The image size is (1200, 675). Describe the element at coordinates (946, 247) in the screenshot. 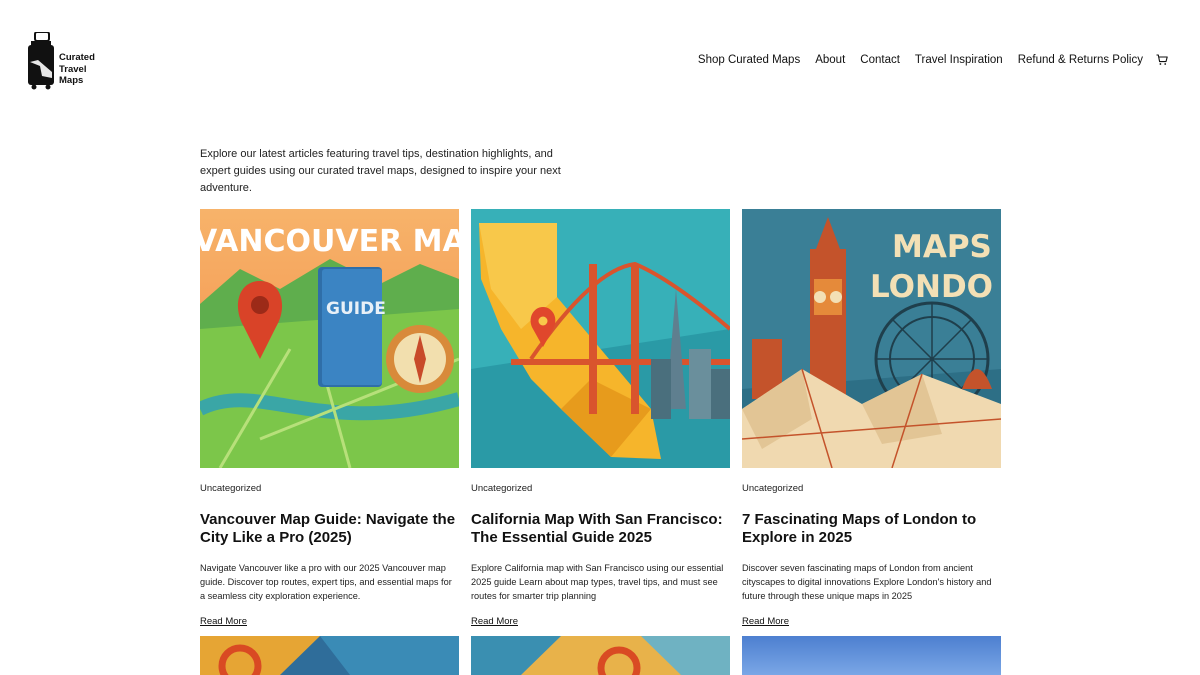

I see `london-image-text-1: MAPS O` at that location.